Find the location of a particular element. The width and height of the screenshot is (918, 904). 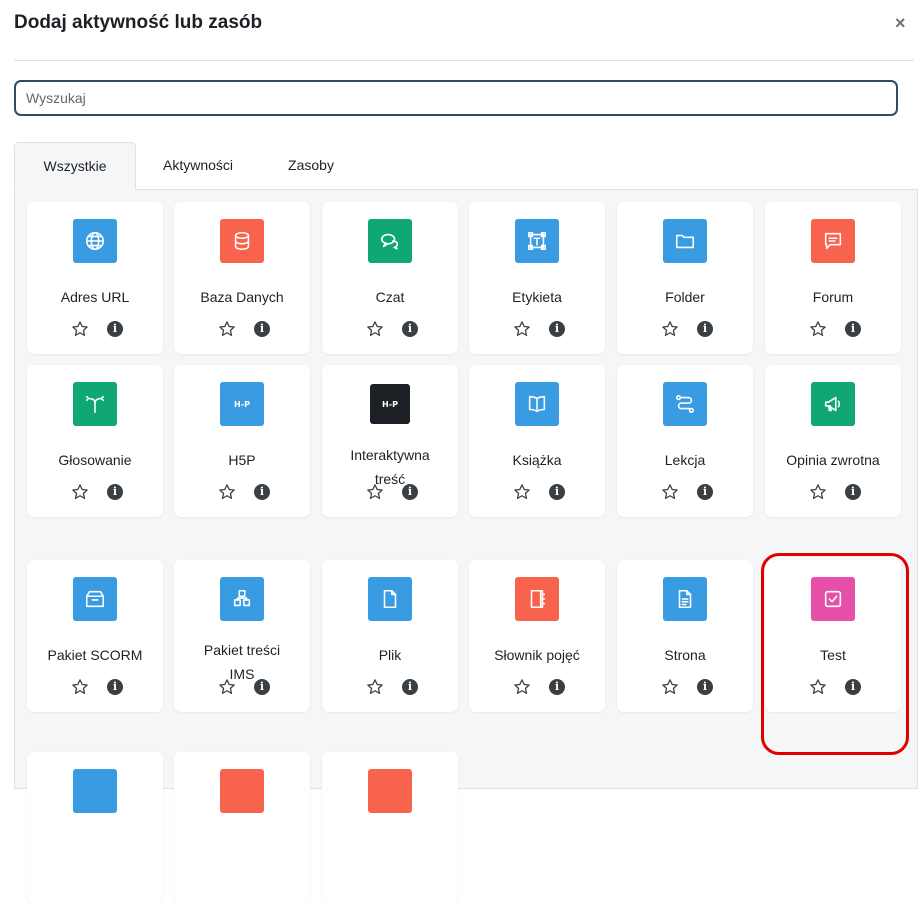

module-card-slownik-pojec: Słownik pojęć i is located at coordinates (537, 636).